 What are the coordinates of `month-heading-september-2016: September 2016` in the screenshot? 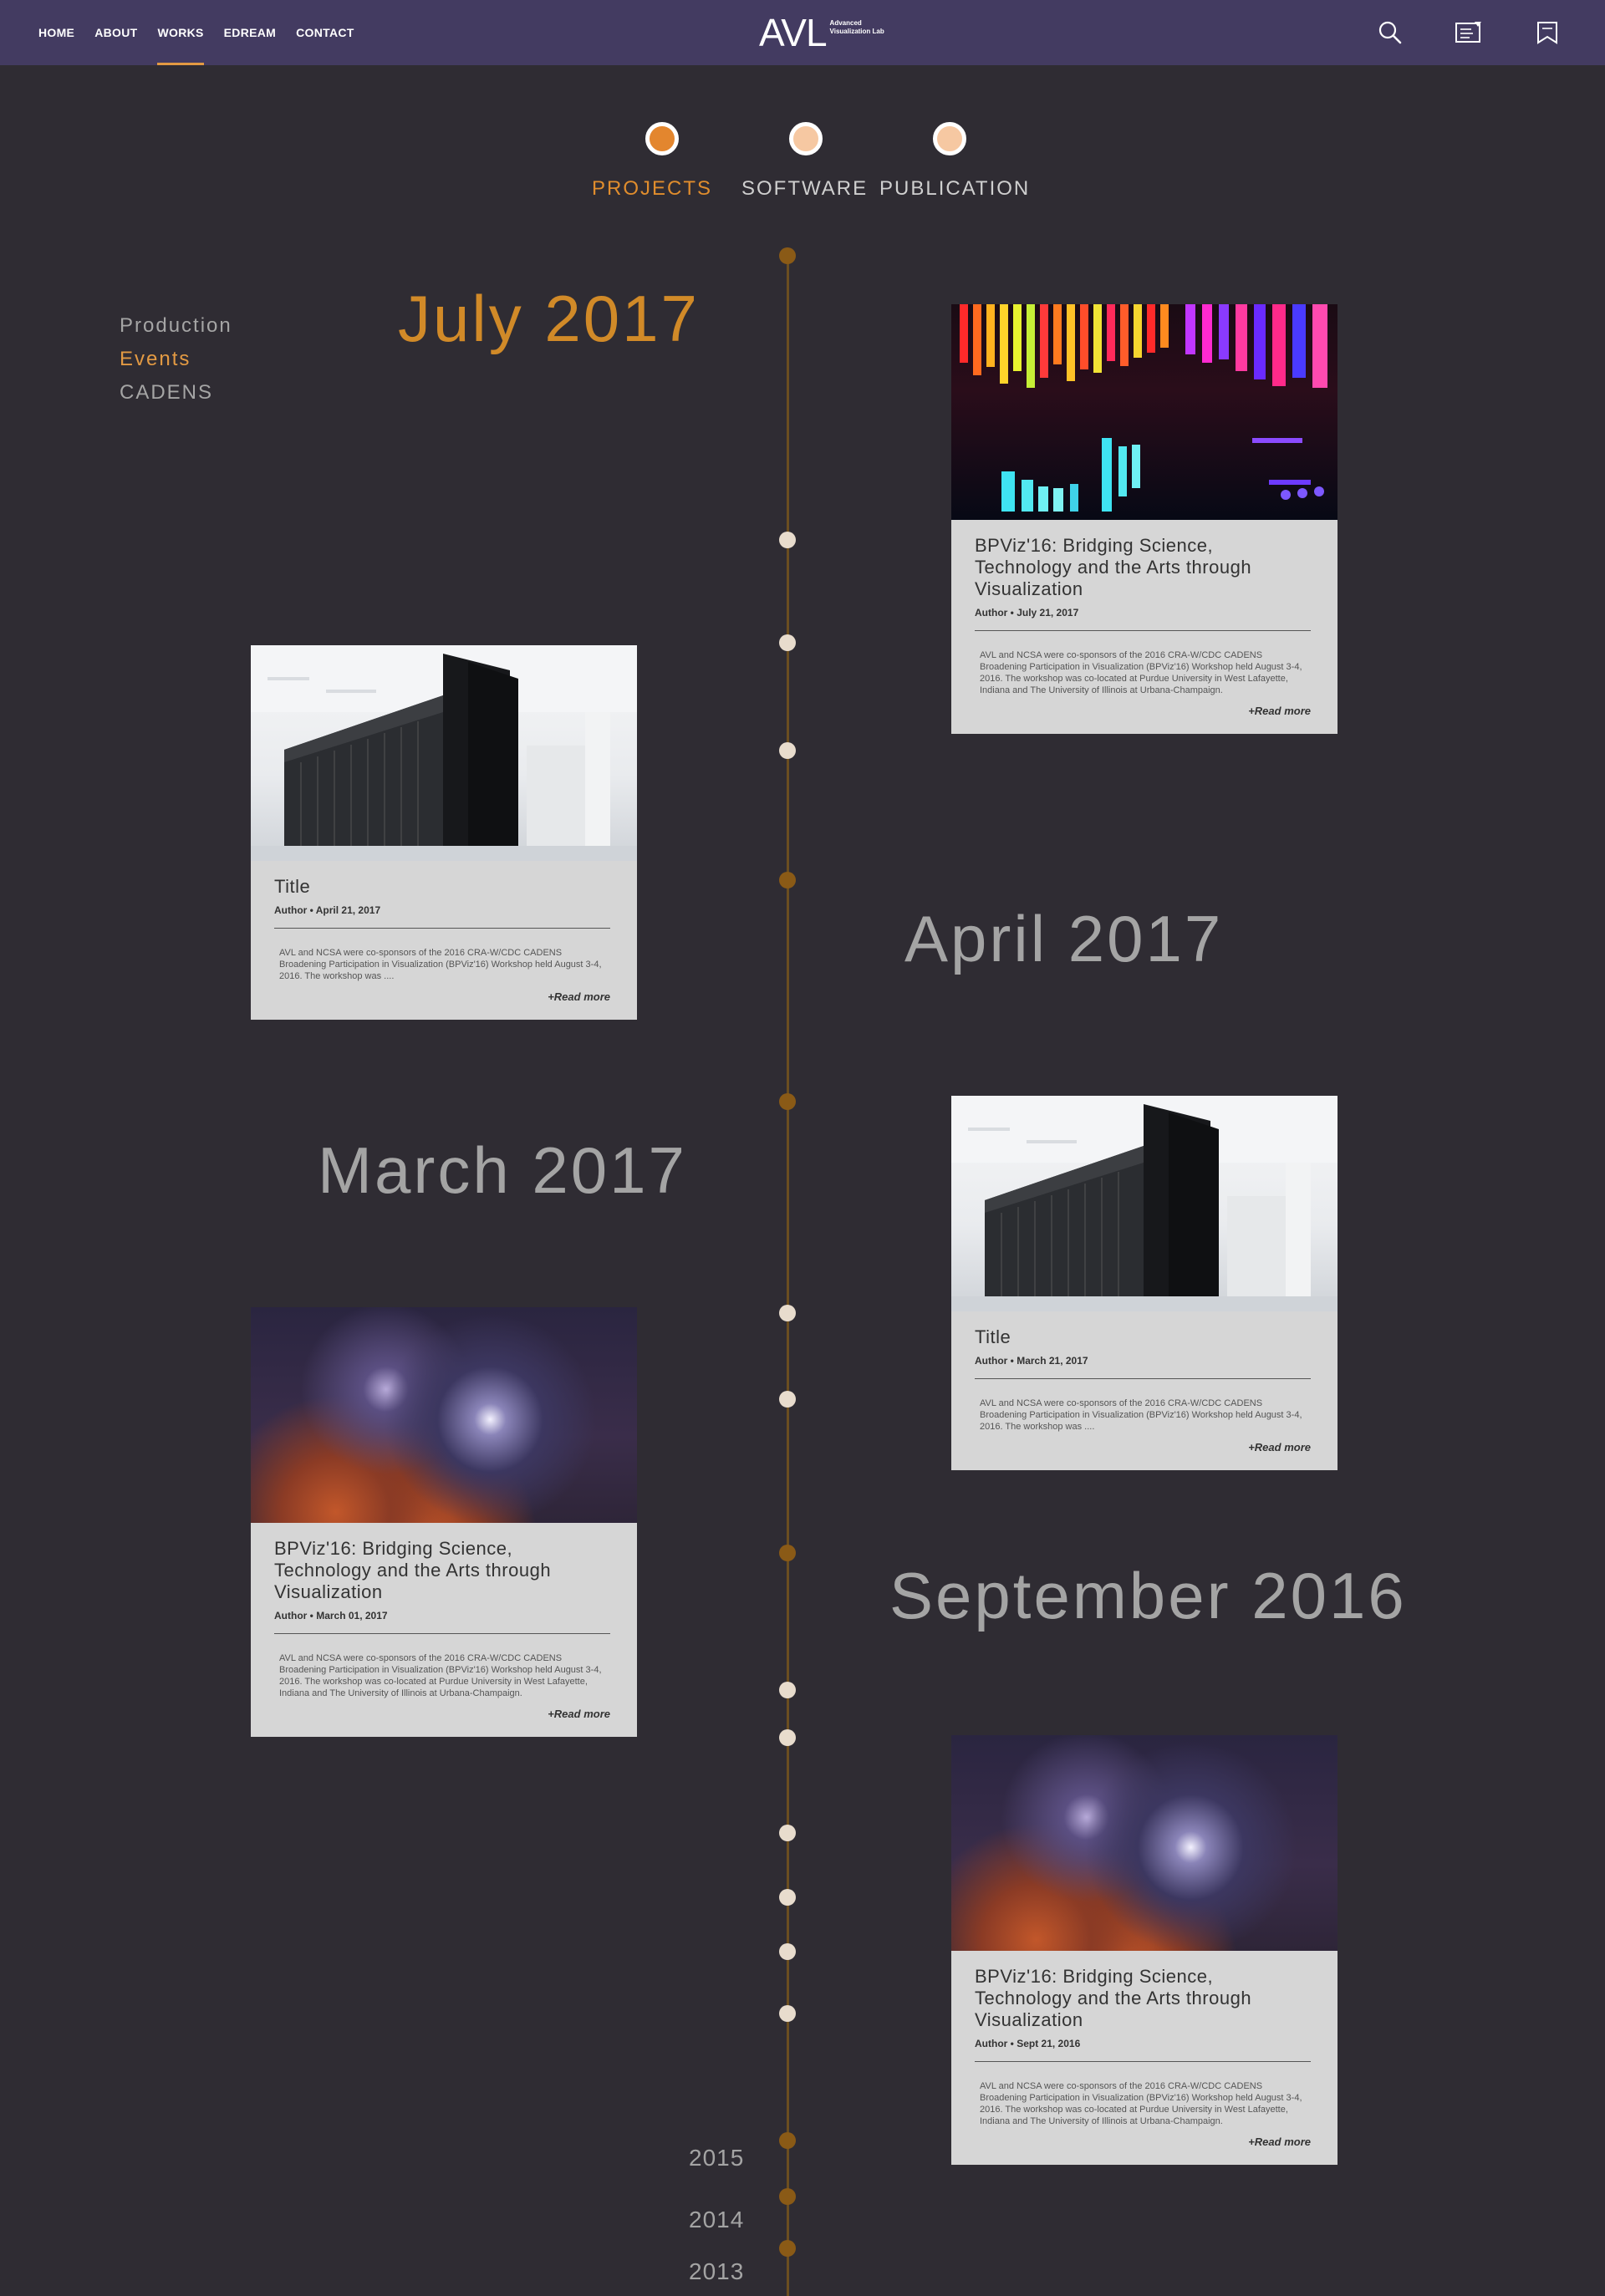 It's located at (1148, 1595).